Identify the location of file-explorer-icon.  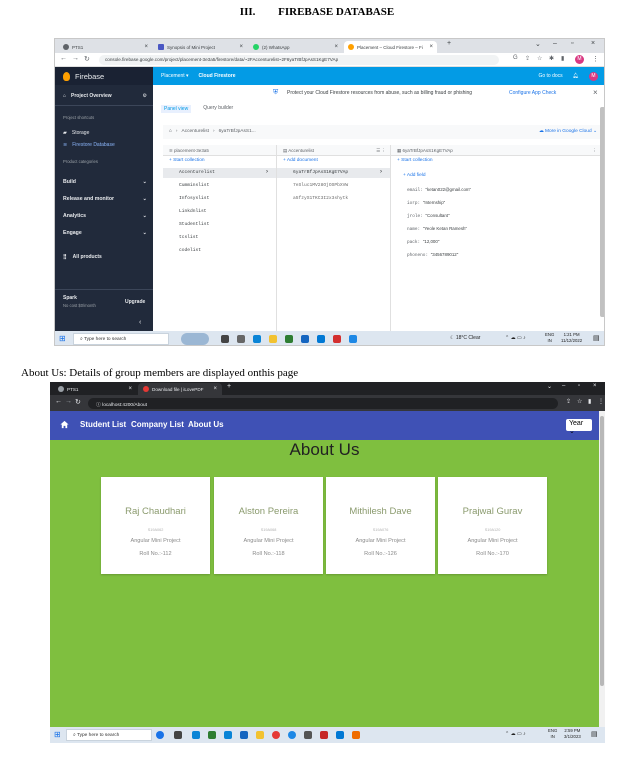
(273, 339).